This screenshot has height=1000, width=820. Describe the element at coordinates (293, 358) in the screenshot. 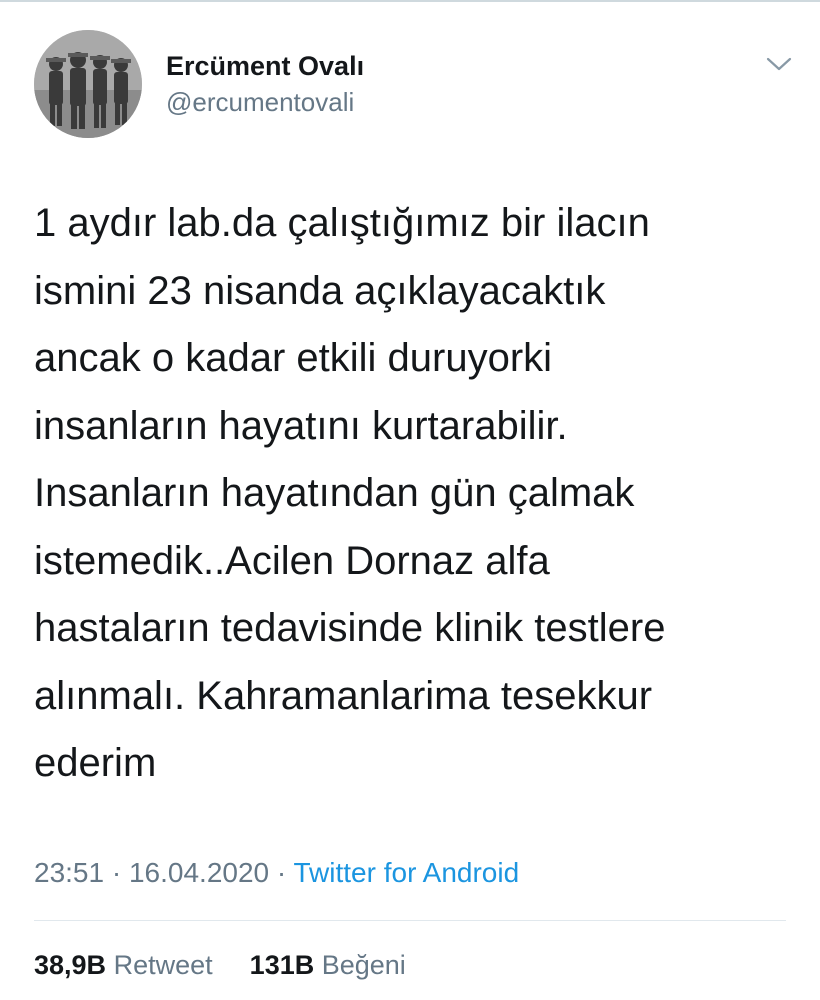

I see `tweet-text-line: ancak o kadar etkili duruyorki` at that location.